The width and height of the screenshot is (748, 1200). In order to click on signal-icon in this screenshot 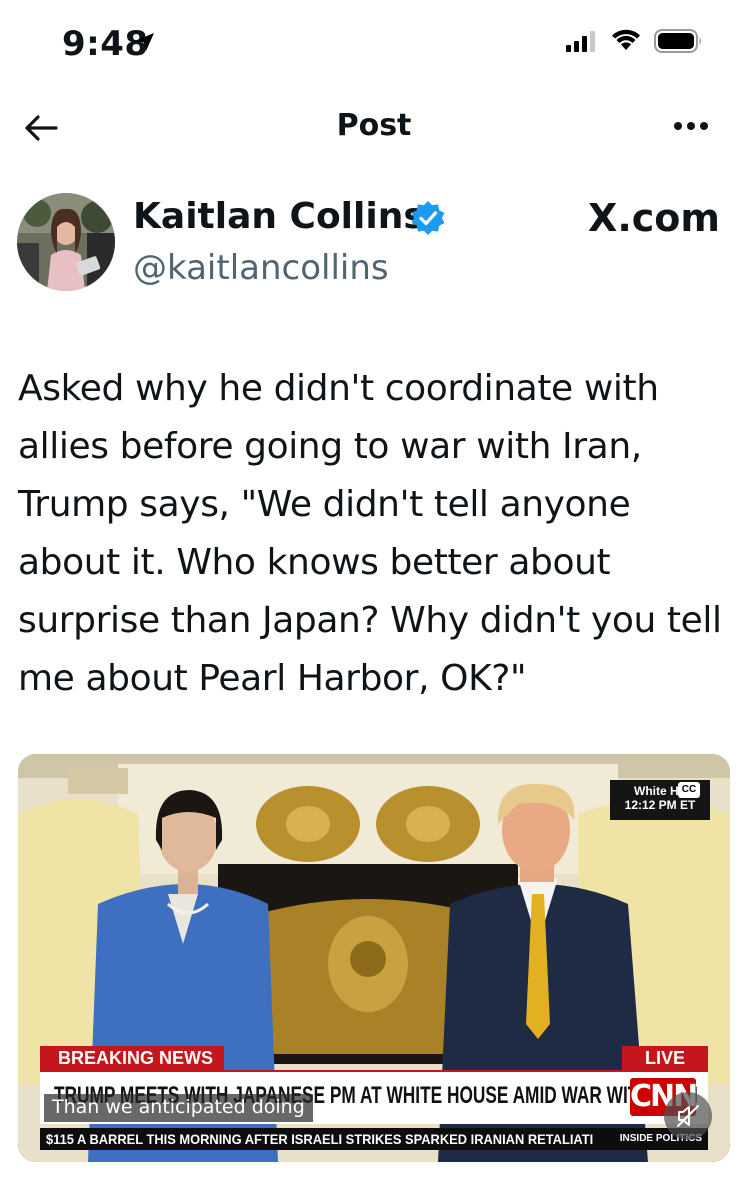, I will do `click(580, 41)`.